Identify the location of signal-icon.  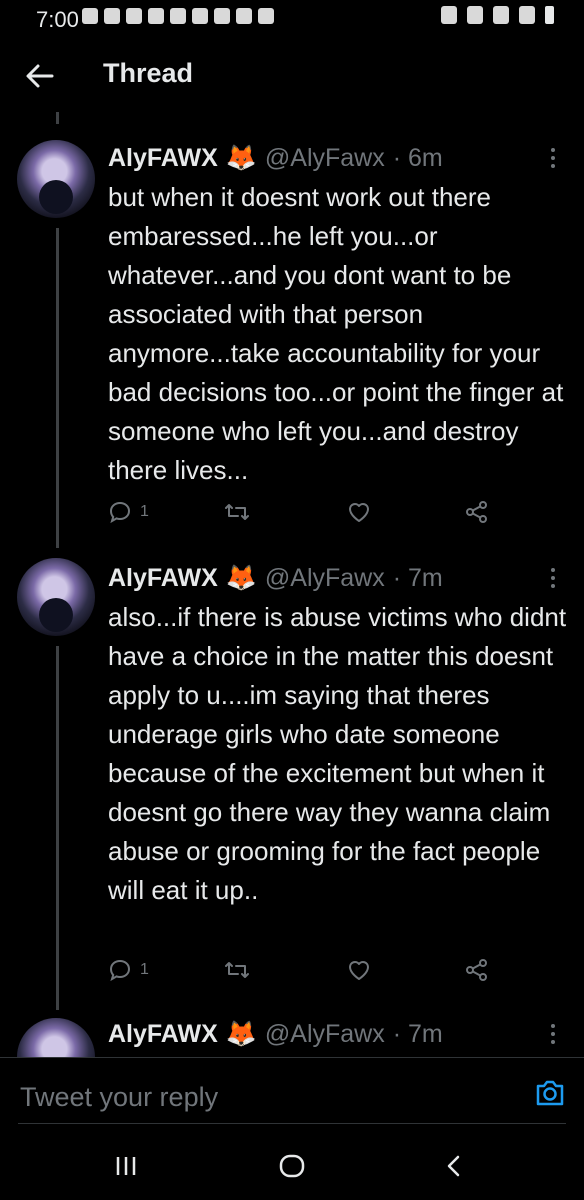
(527, 15).